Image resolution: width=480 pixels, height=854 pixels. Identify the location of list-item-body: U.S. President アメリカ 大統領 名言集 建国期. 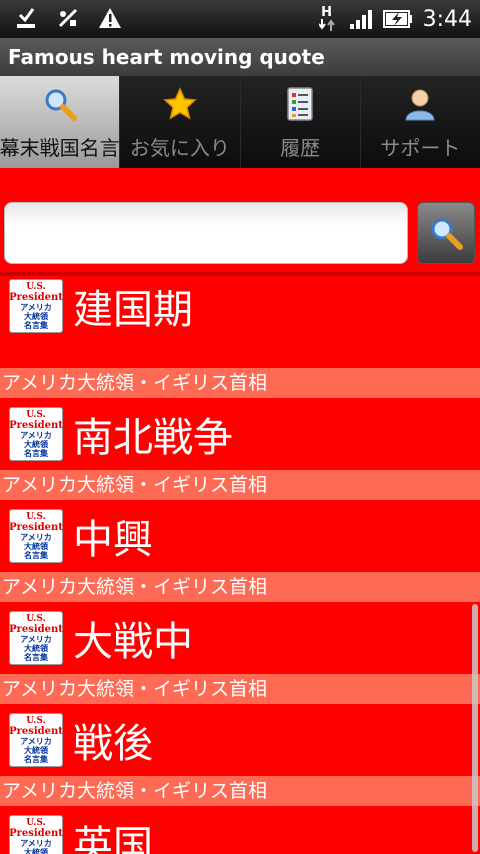
(240, 311).